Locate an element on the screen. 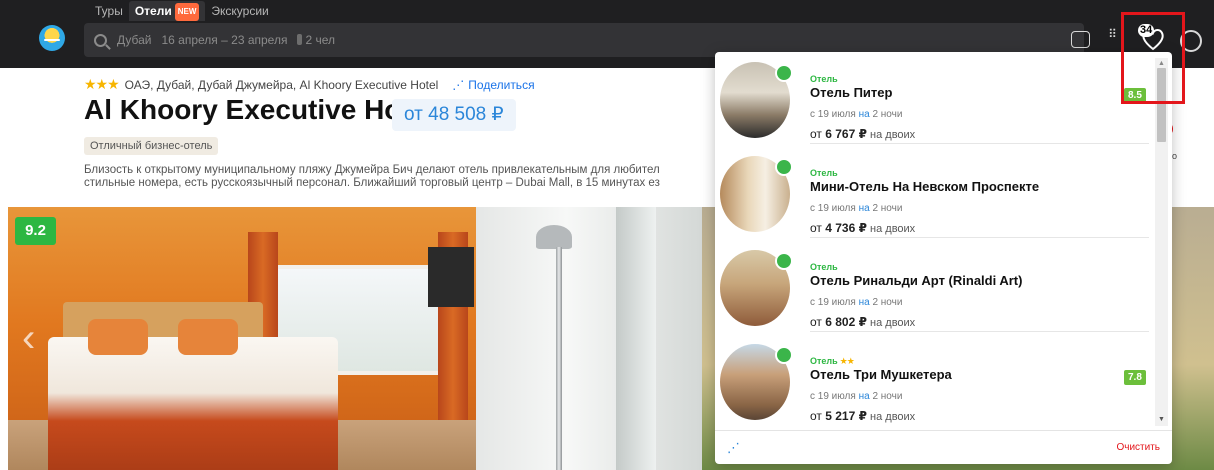 The height and width of the screenshot is (470, 1214). product-tabs: Туры Отели NEW Экскурсии is located at coordinates (182, 11).